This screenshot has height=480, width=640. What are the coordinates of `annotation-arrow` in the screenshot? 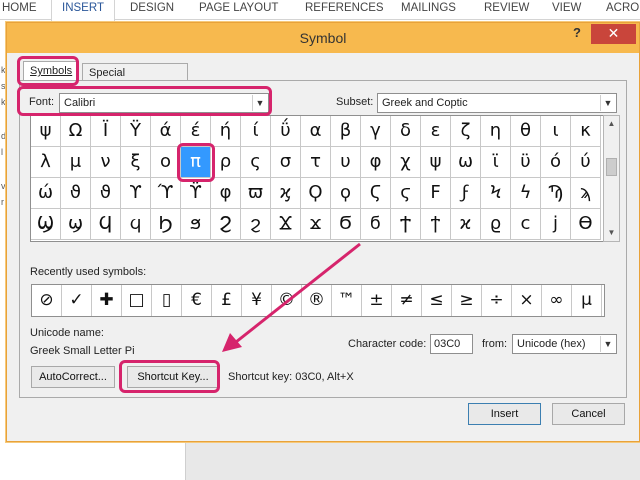 It's located at (291, 297).